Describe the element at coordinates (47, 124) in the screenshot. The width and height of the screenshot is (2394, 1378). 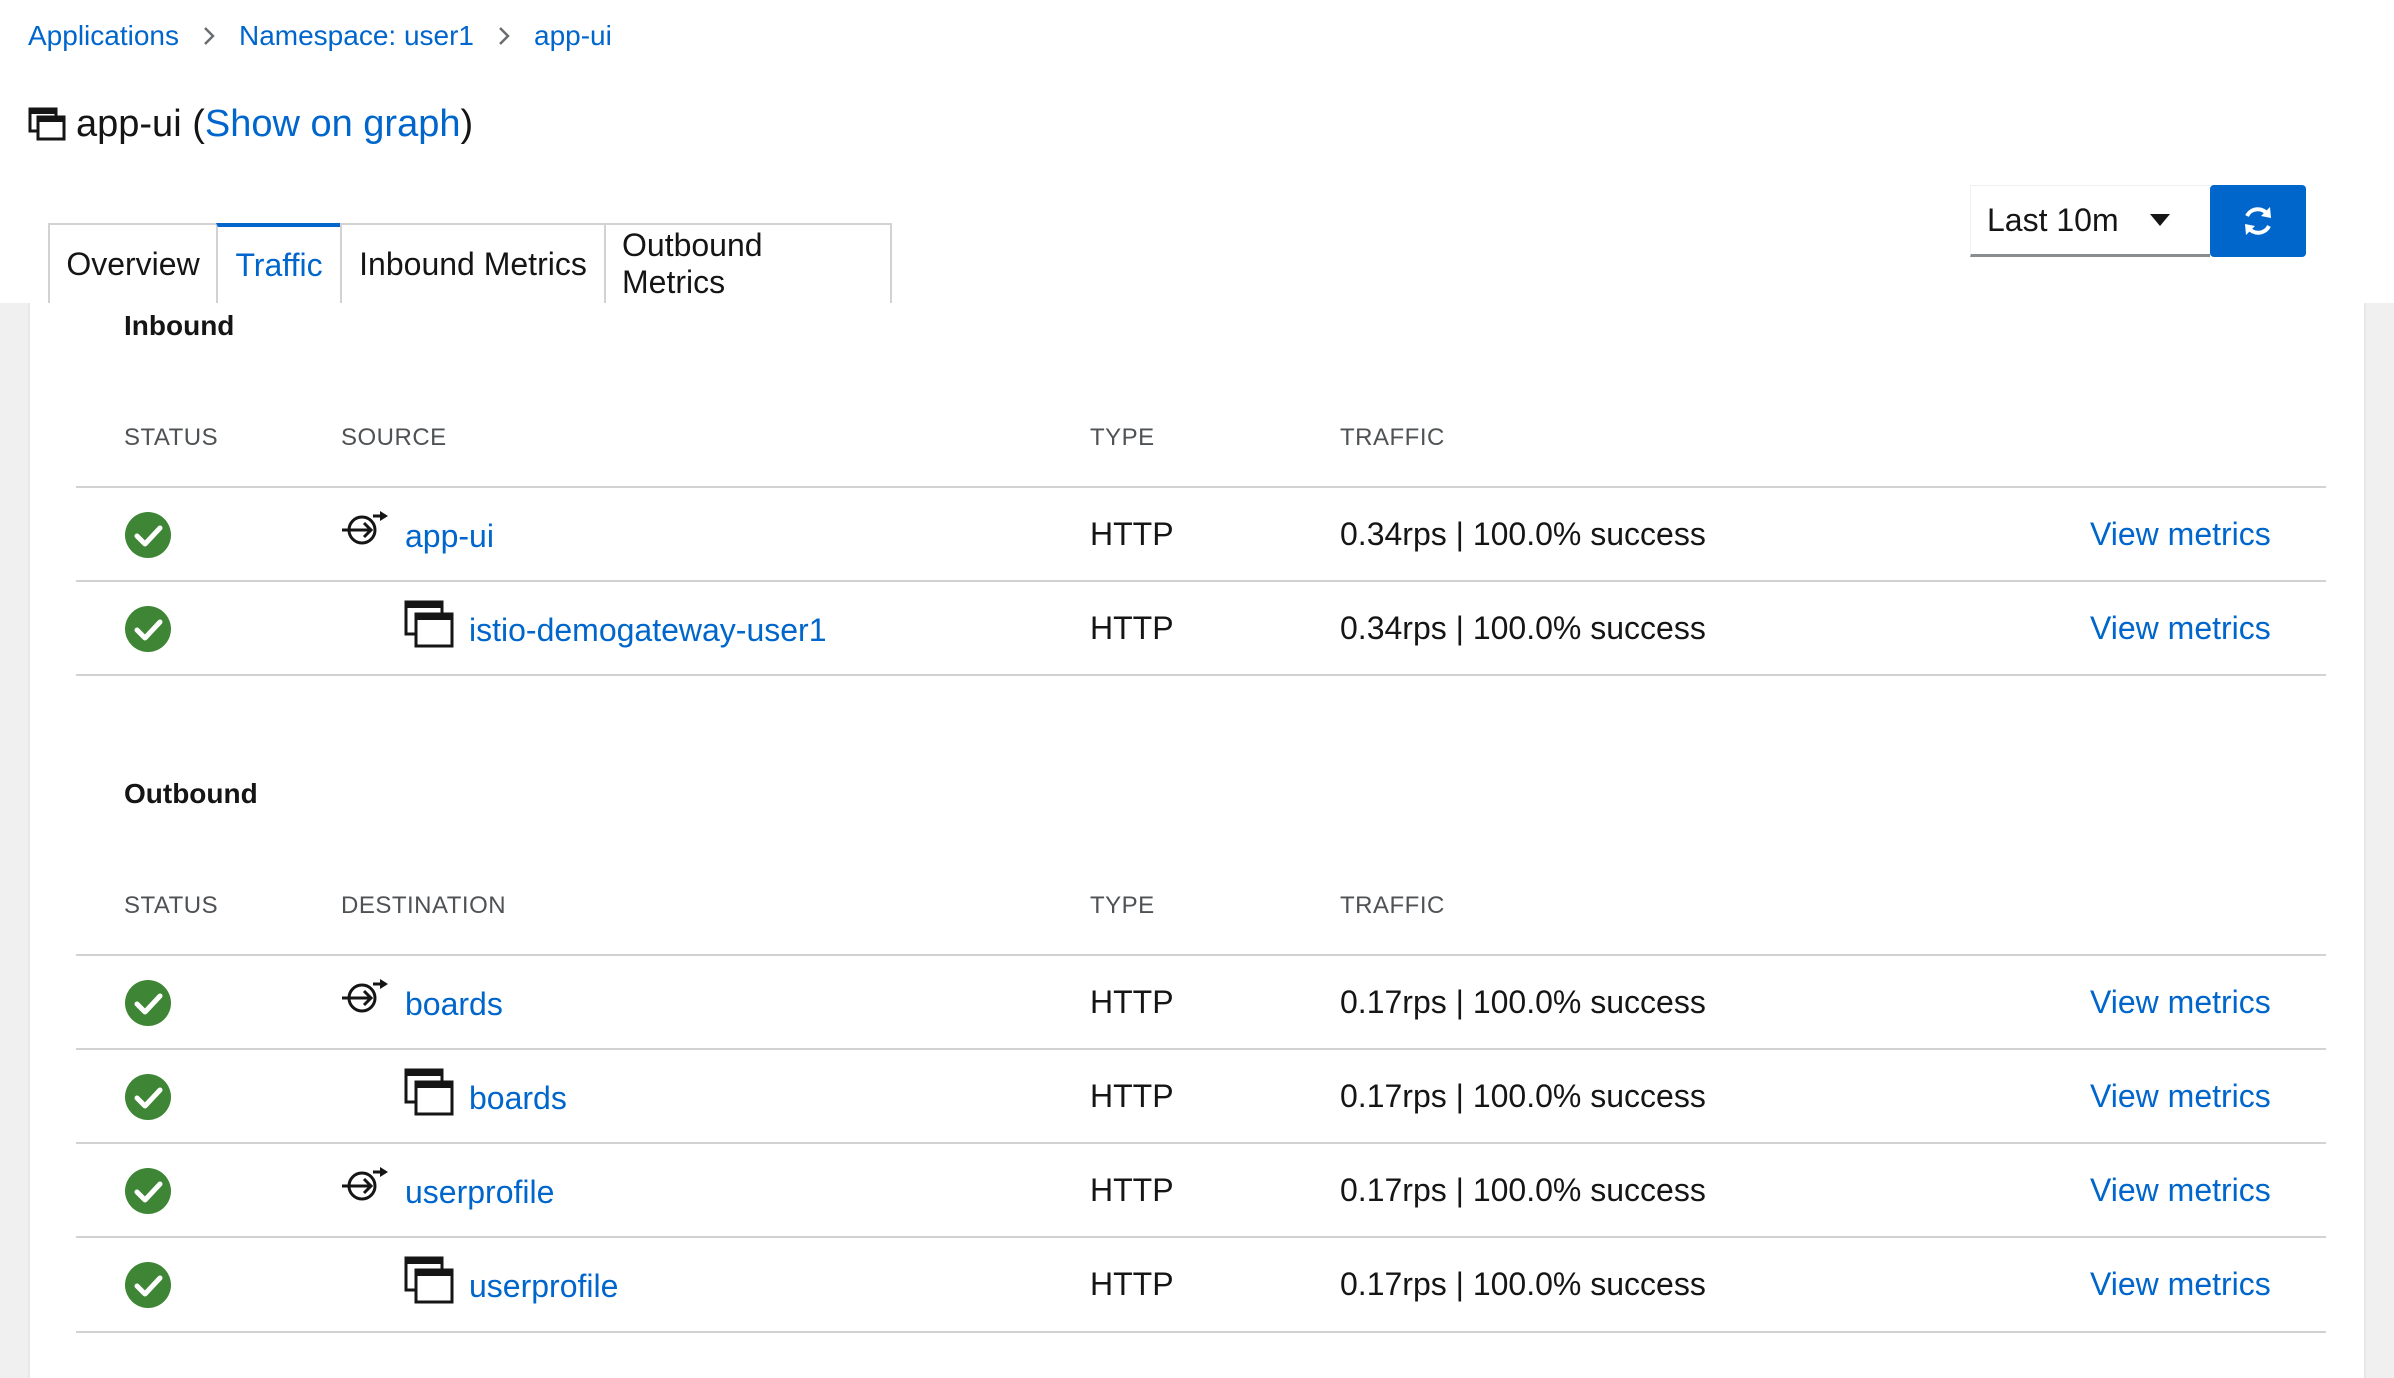
I see `application-icon` at that location.